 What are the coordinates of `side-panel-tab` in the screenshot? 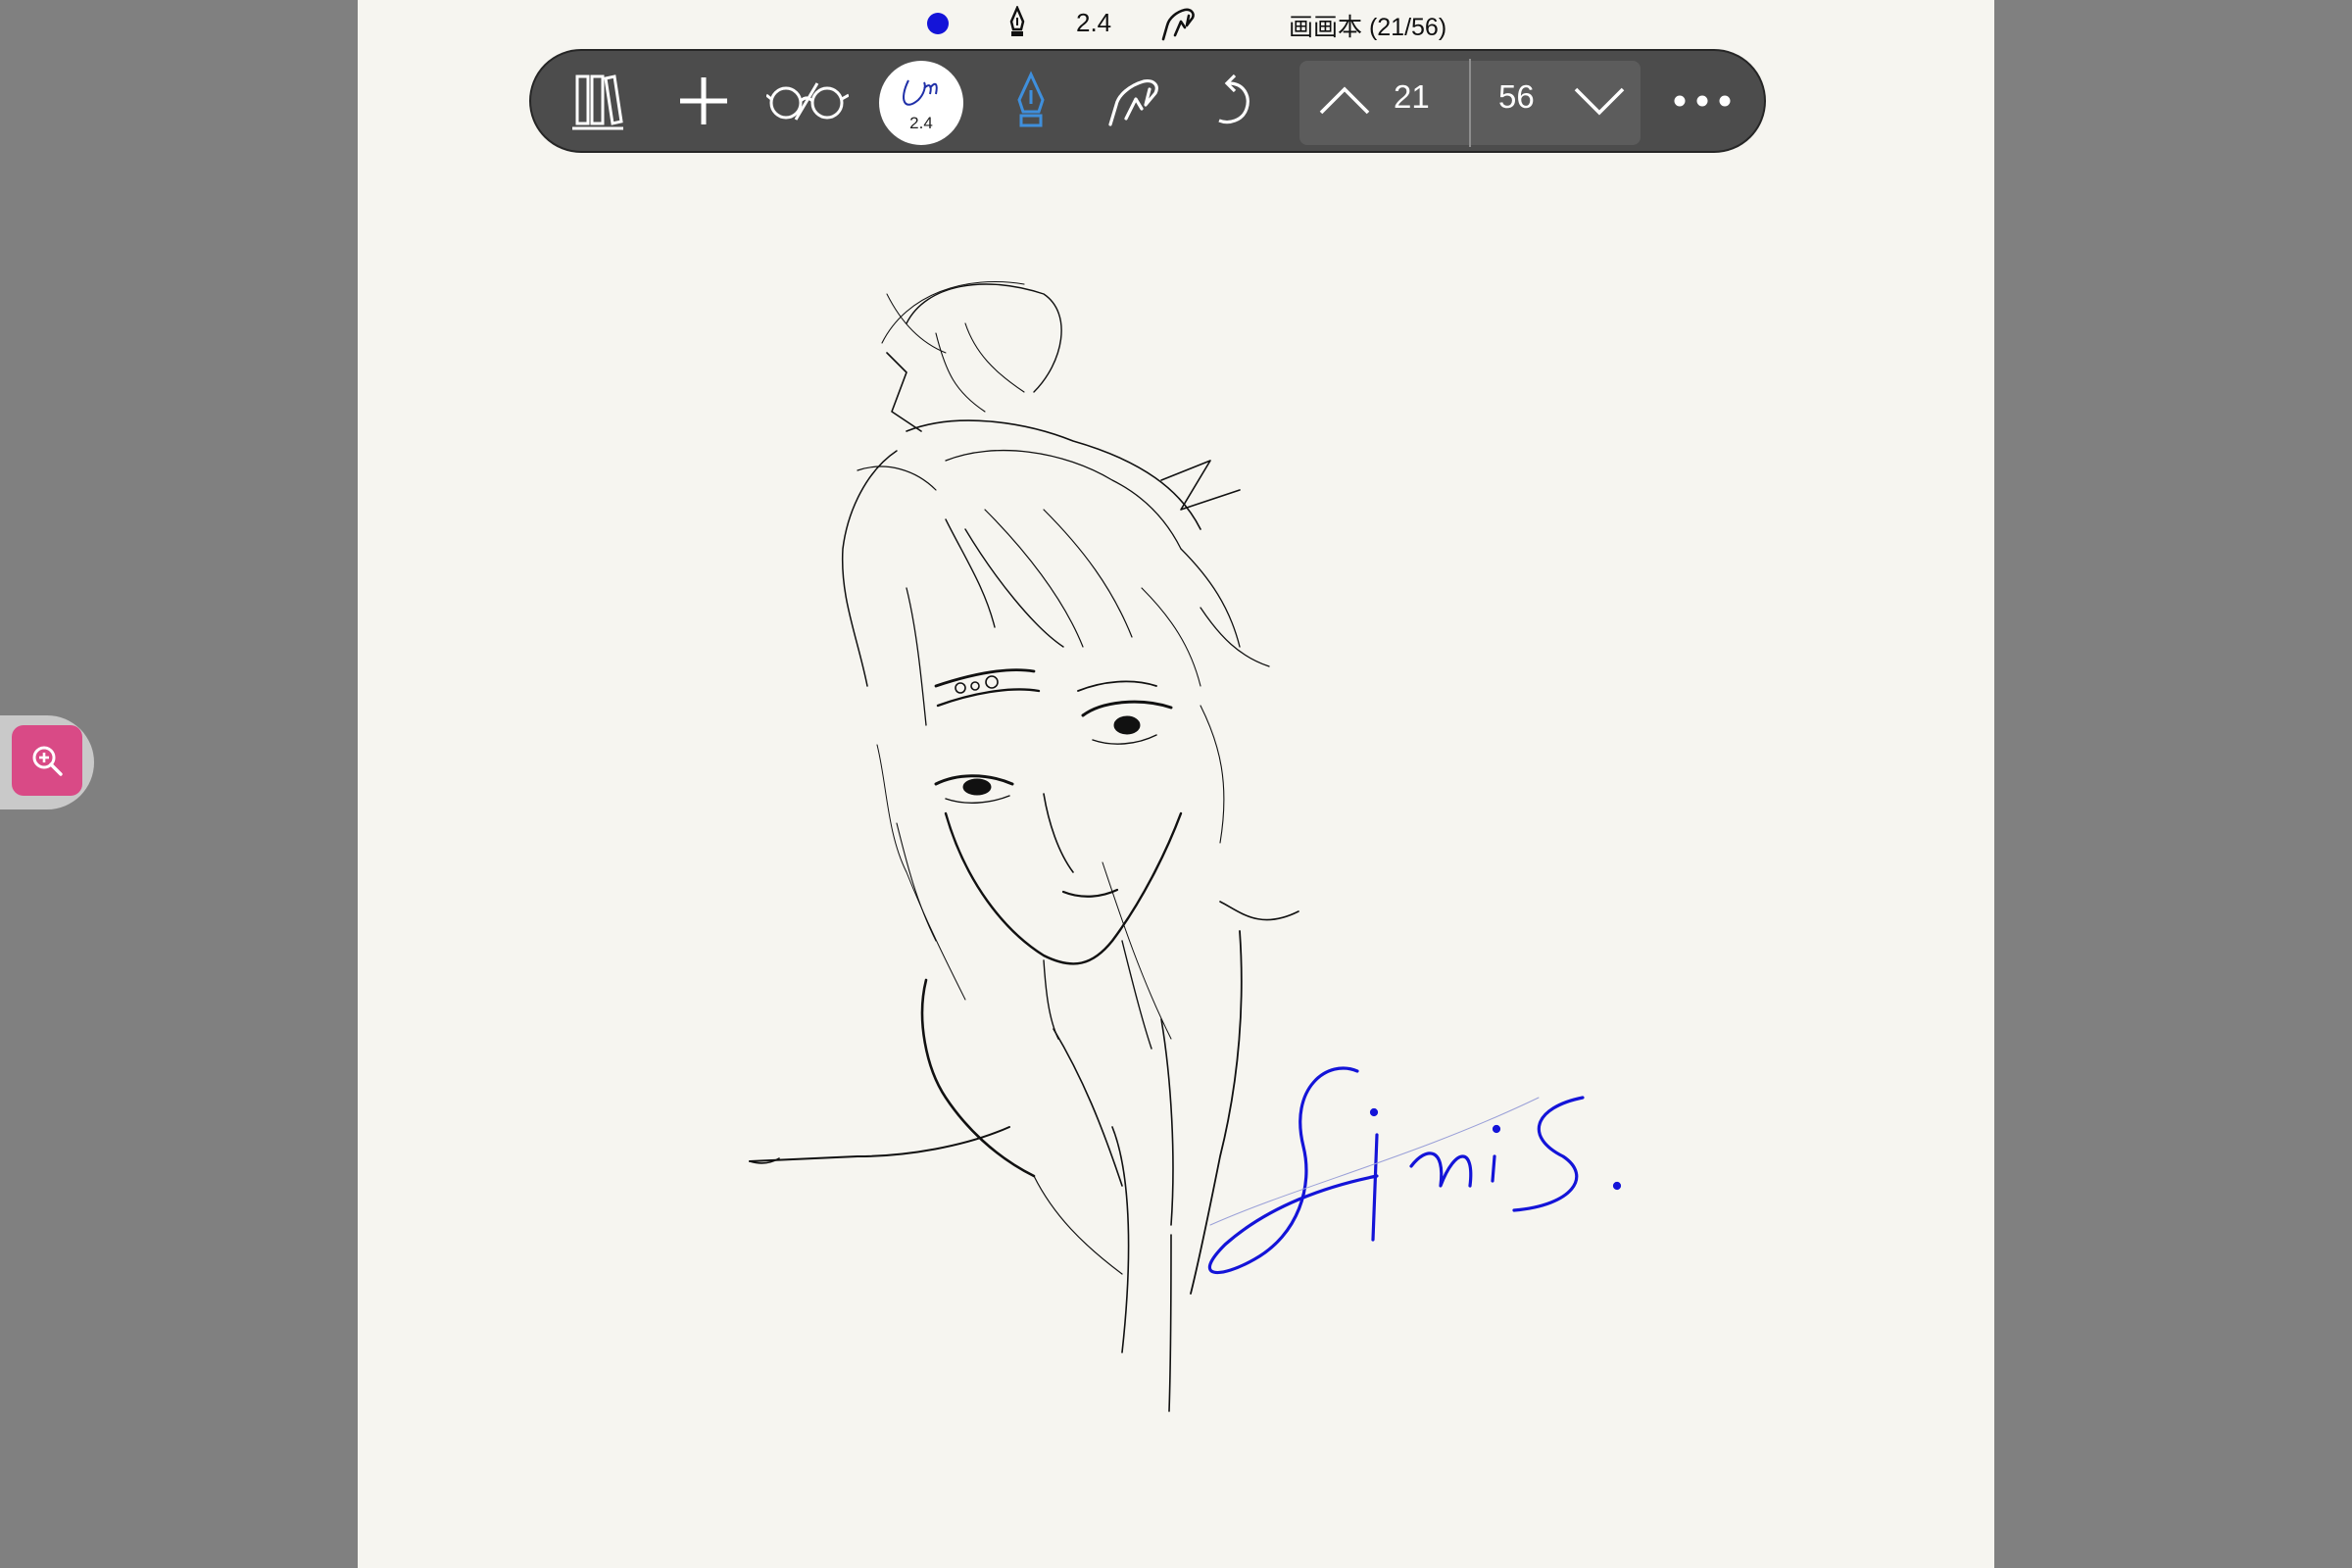 It's located at (47, 762).